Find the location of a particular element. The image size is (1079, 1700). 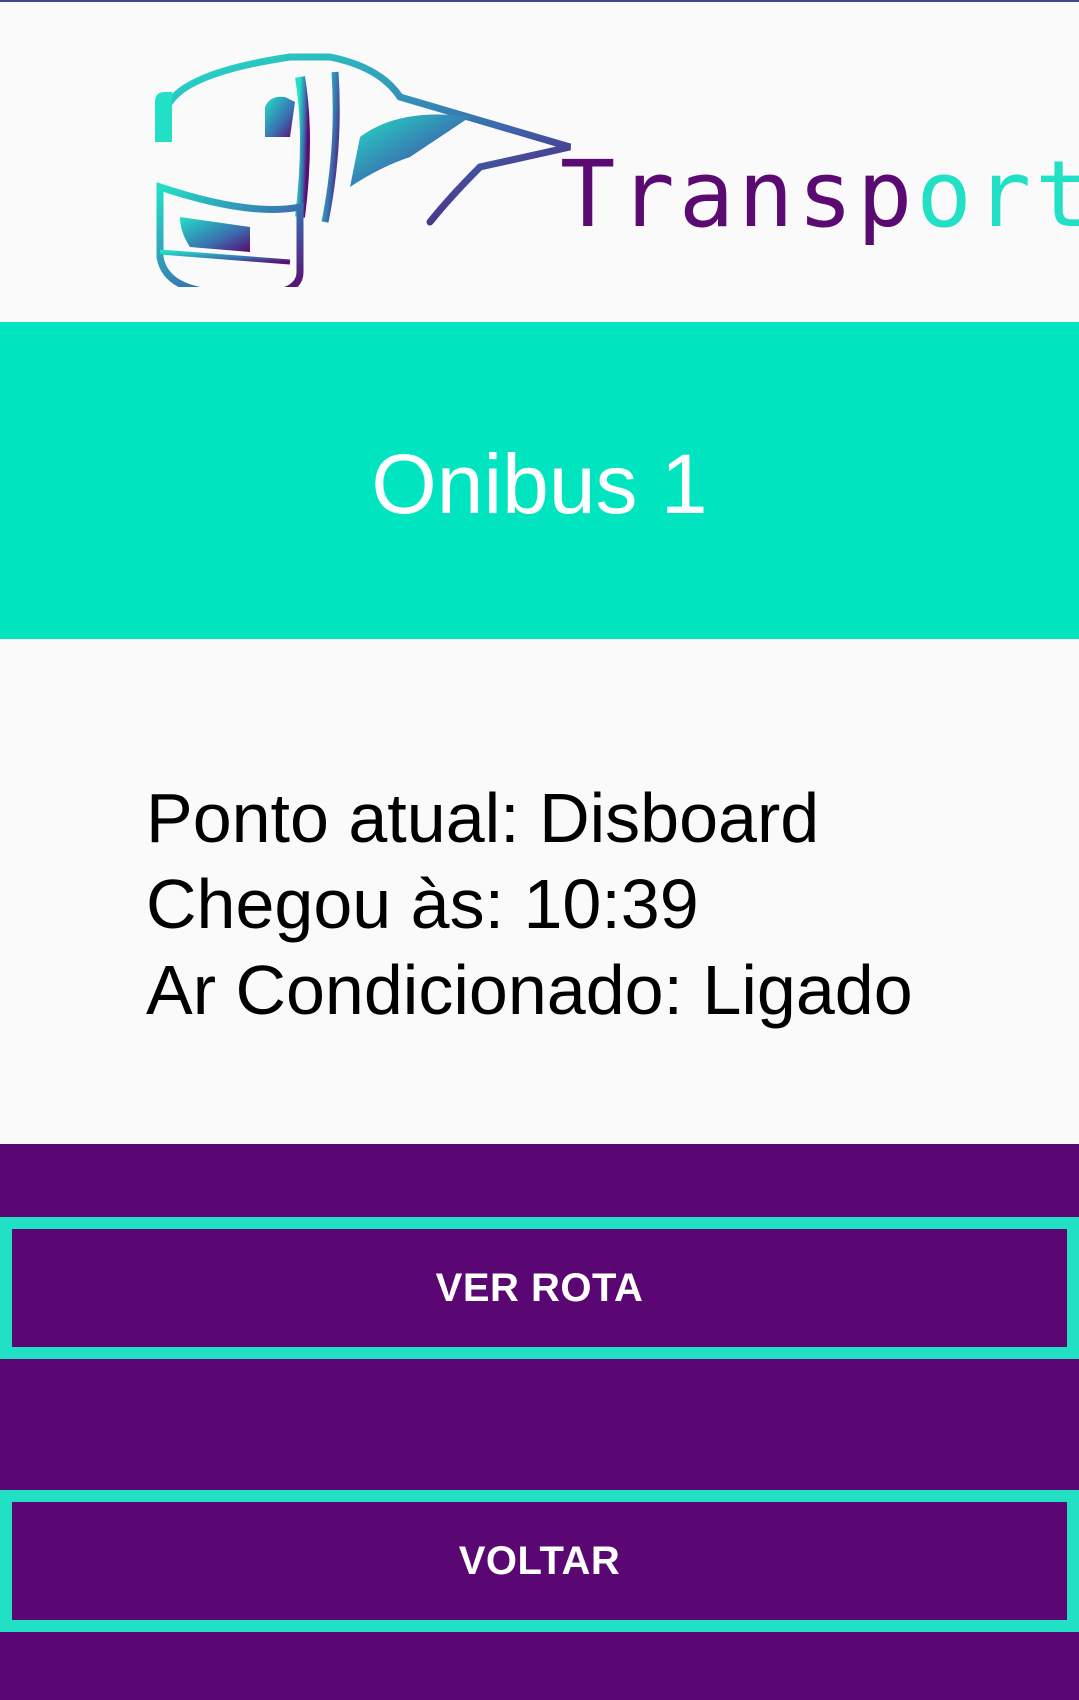

logo-text-main: Transp is located at coordinates (738, 194).